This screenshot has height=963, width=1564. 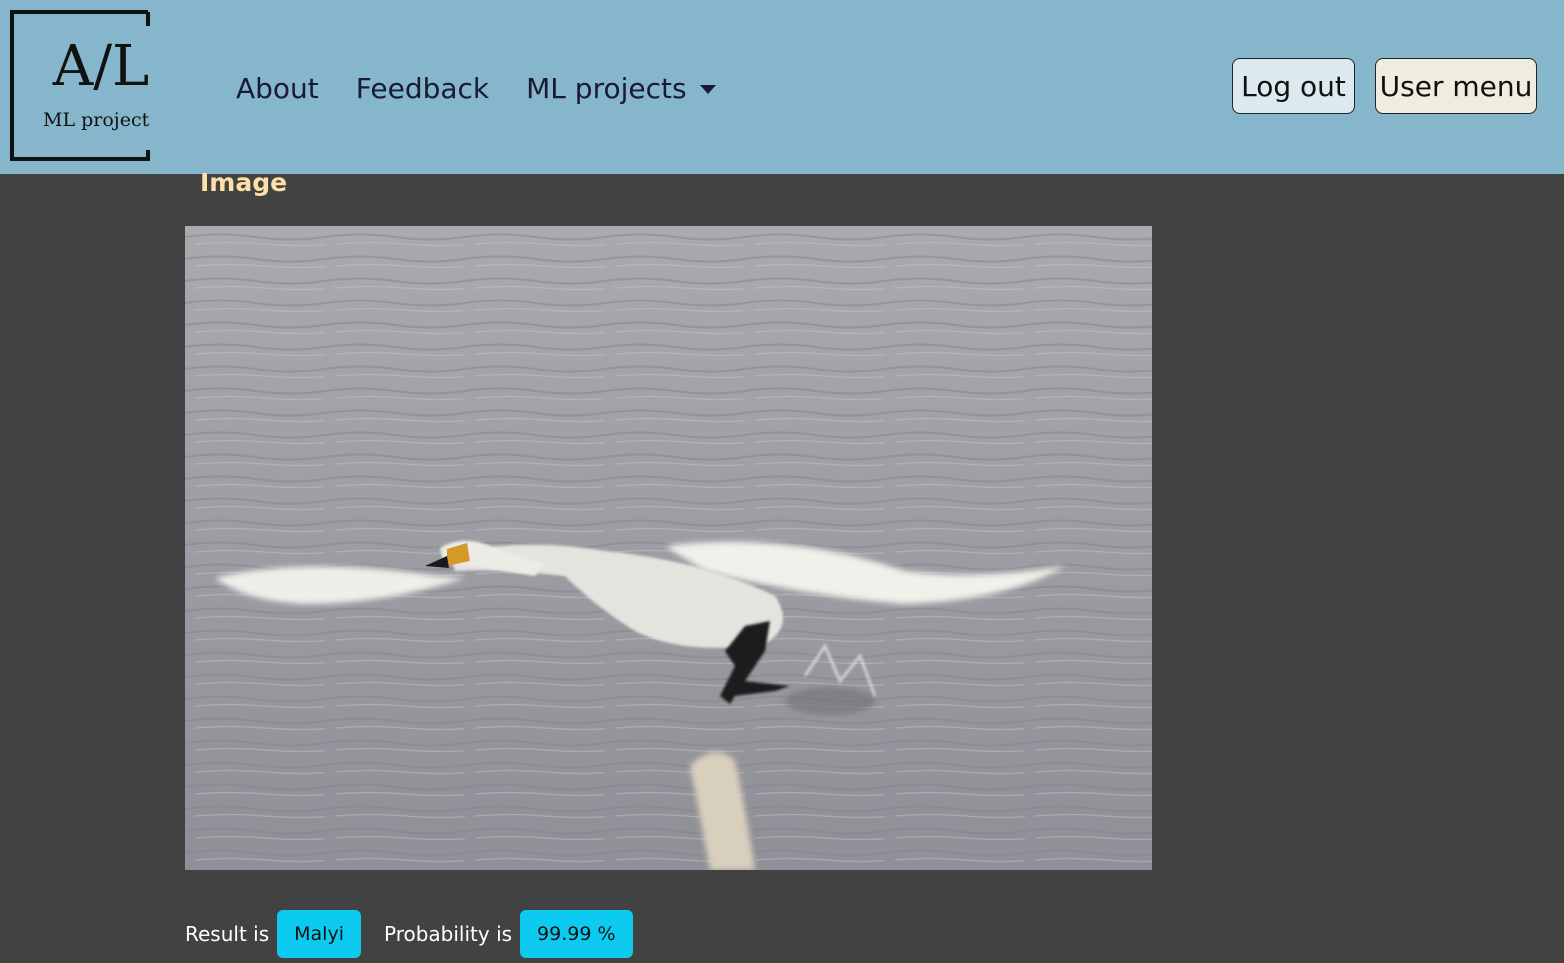 I want to click on logo-sub-text: ML projects, so click(x=96, y=120).